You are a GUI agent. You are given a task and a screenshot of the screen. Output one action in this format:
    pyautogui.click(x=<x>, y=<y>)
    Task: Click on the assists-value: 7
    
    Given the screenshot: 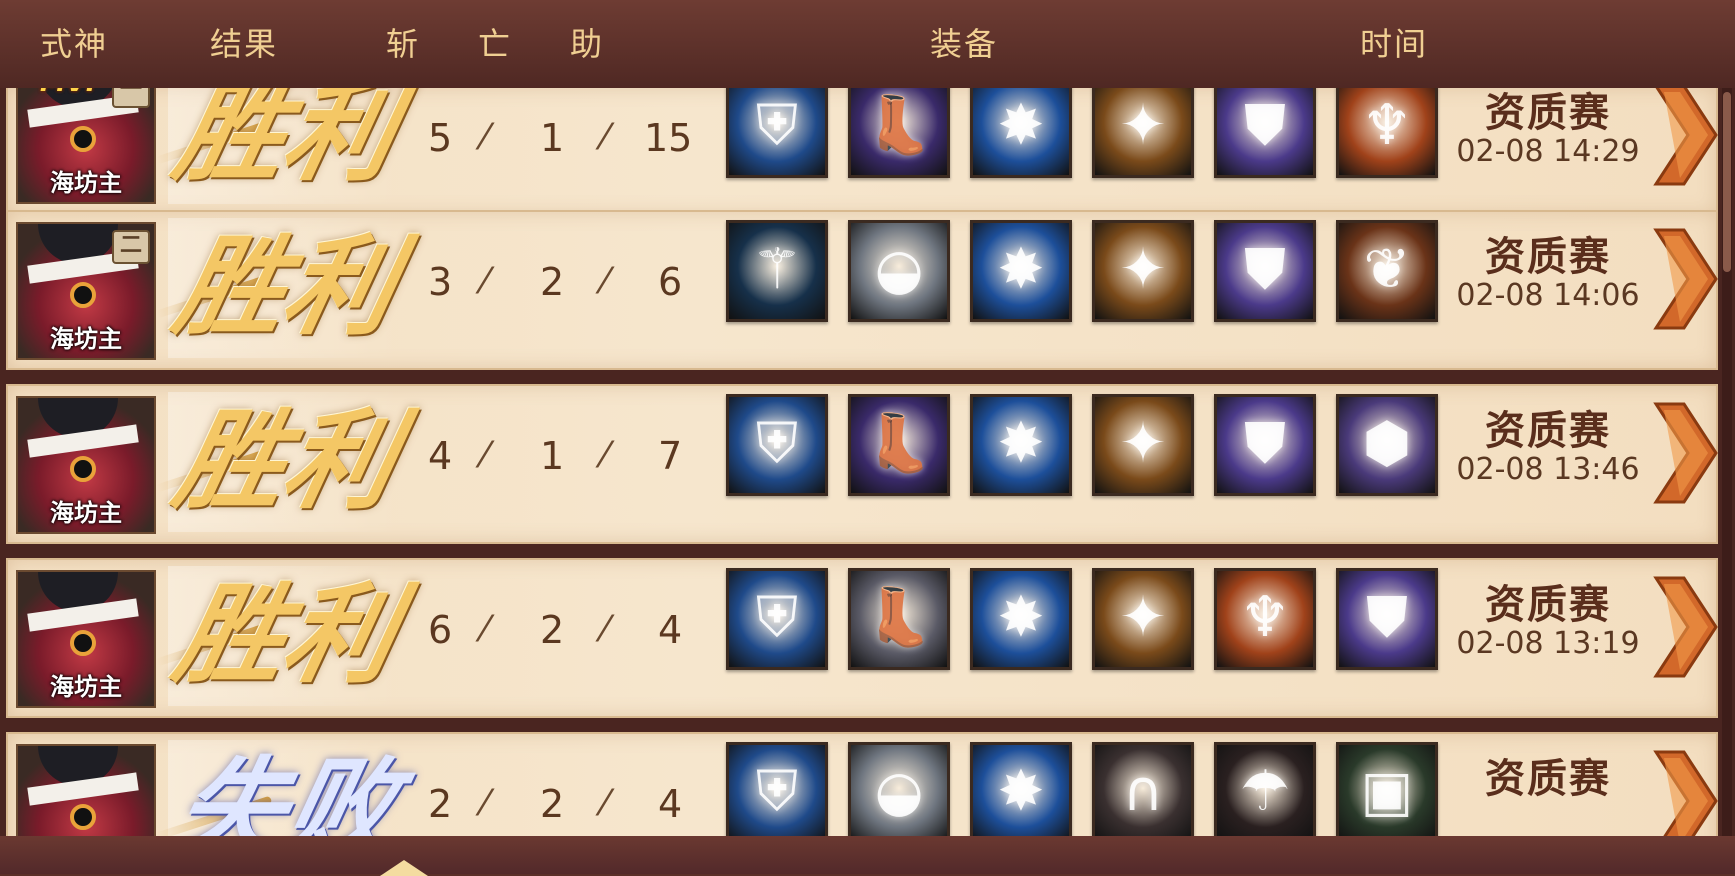 What is the action you would take?
    pyautogui.click(x=670, y=456)
    